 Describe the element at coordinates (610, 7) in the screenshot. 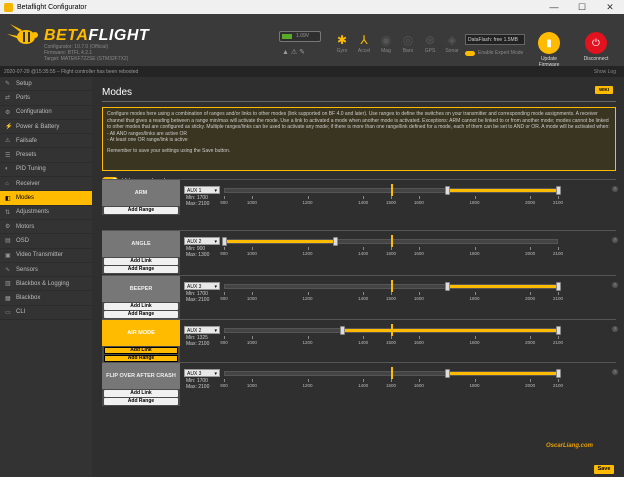

I see `close-button: ✕` at that location.